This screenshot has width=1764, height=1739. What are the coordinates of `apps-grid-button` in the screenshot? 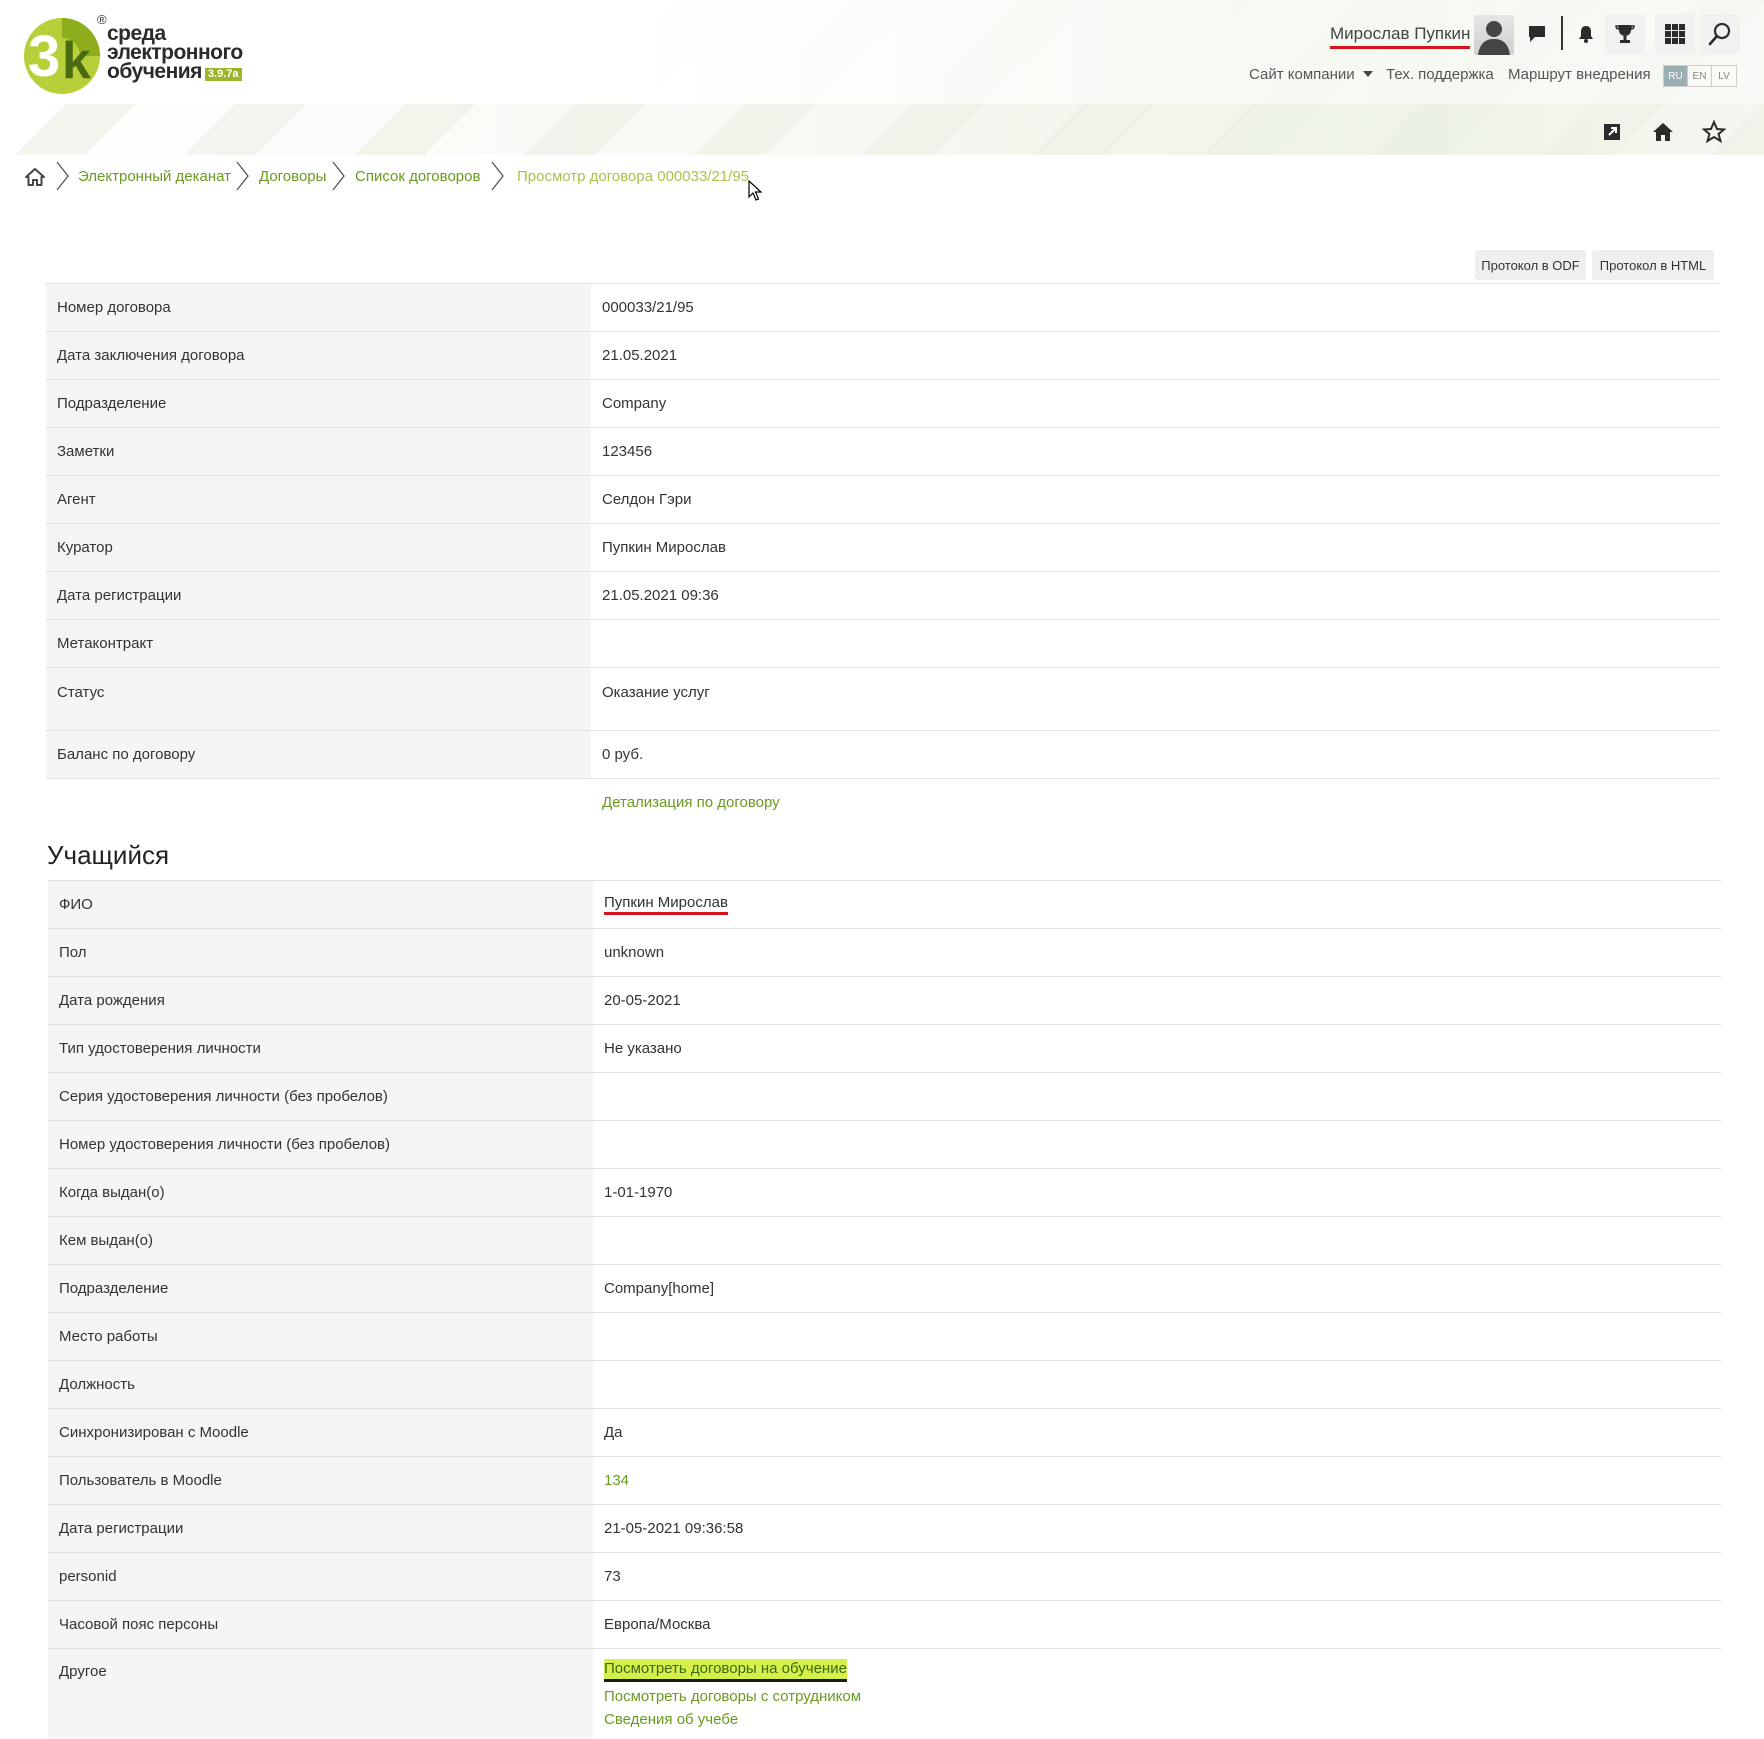 It's located at (1675, 34).